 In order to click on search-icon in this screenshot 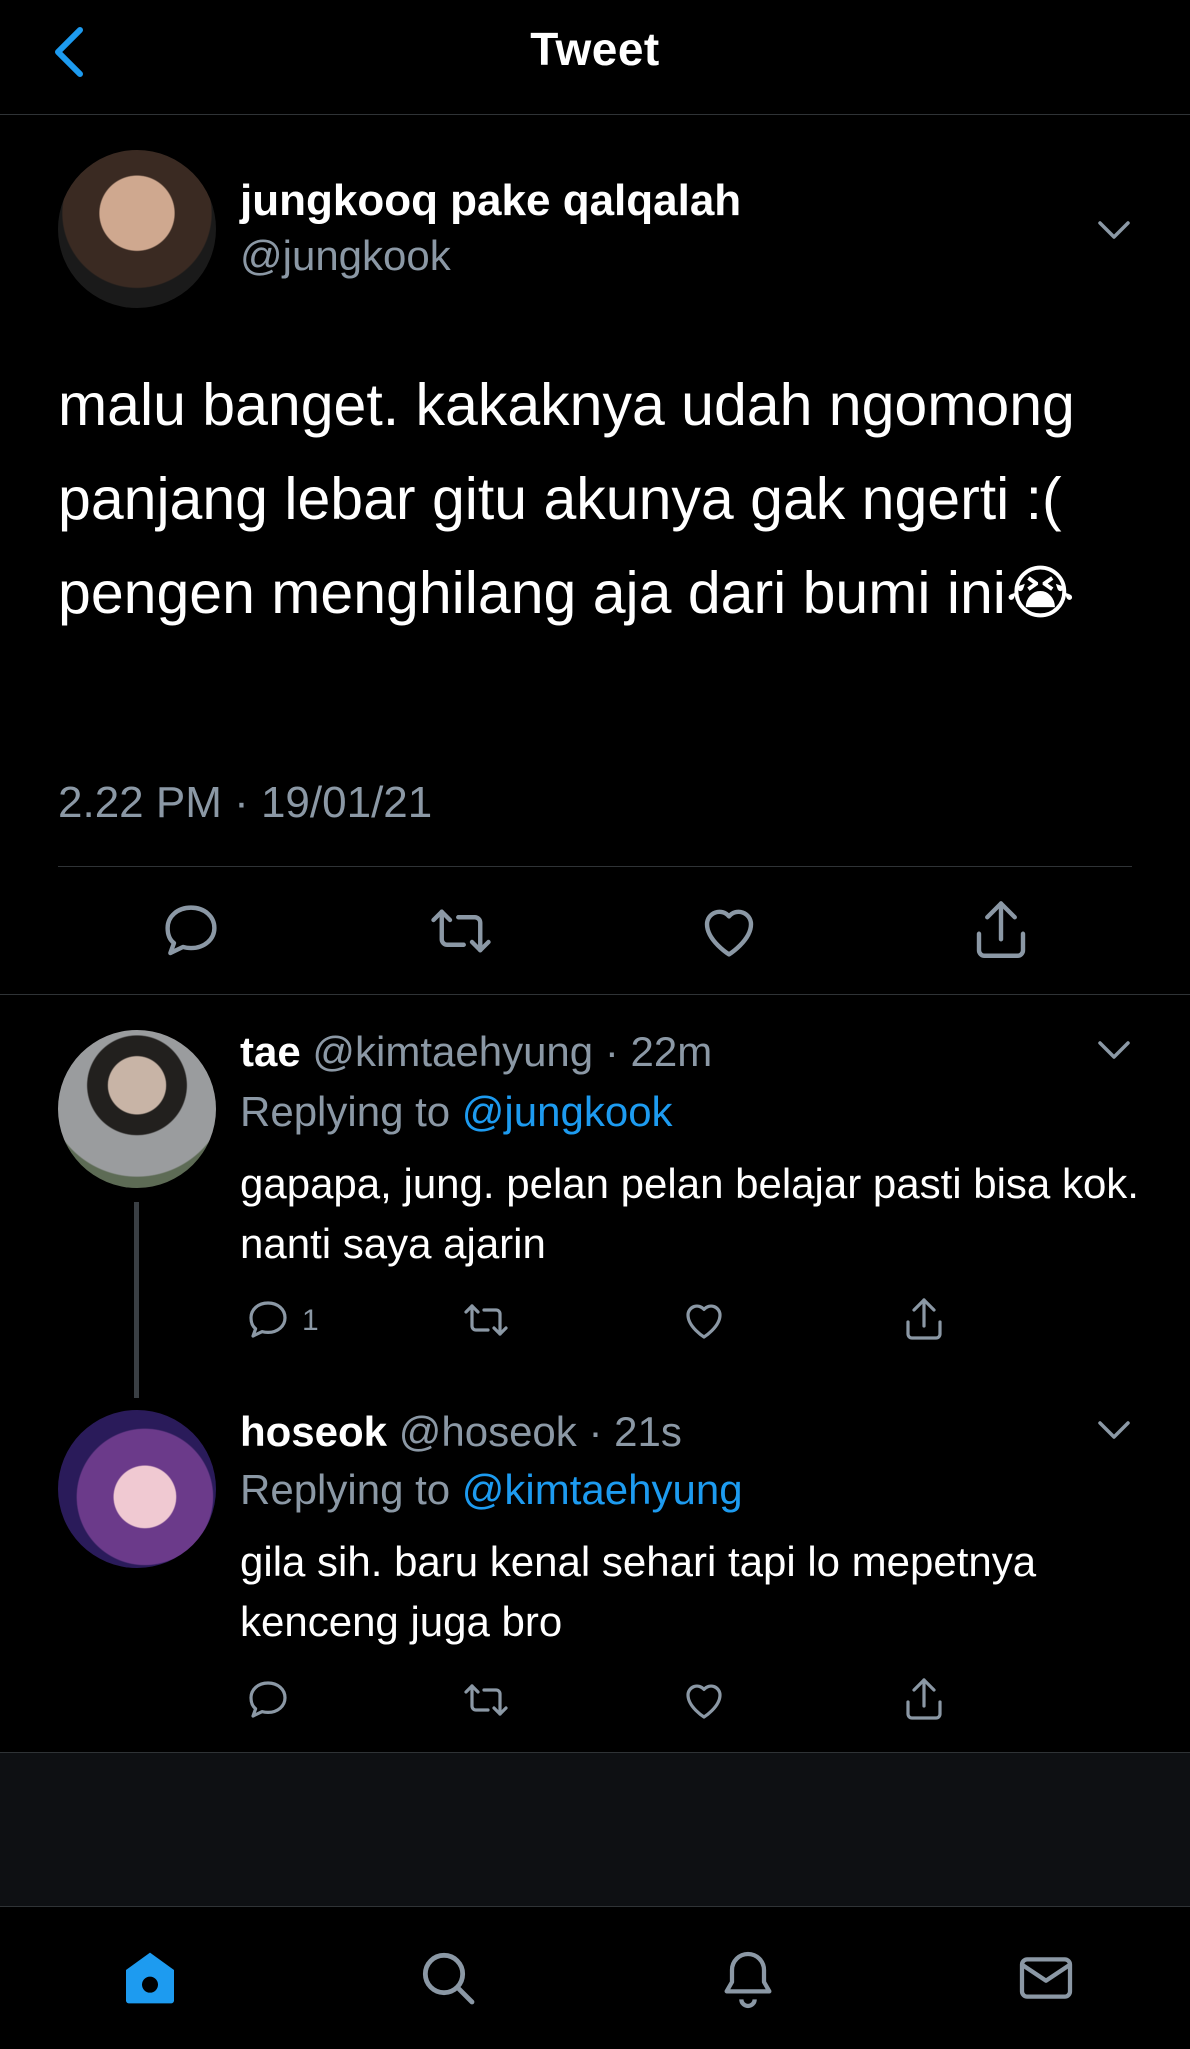, I will do `click(448, 1978)`.